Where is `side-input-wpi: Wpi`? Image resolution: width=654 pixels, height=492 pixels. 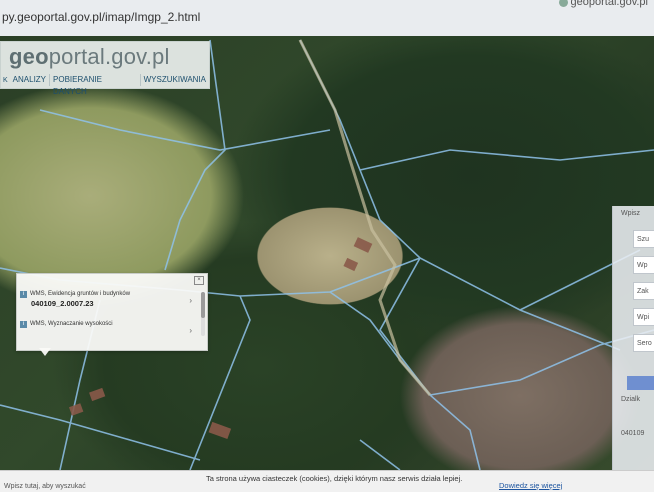
side-input-wpi: Wpi is located at coordinates (643, 317).